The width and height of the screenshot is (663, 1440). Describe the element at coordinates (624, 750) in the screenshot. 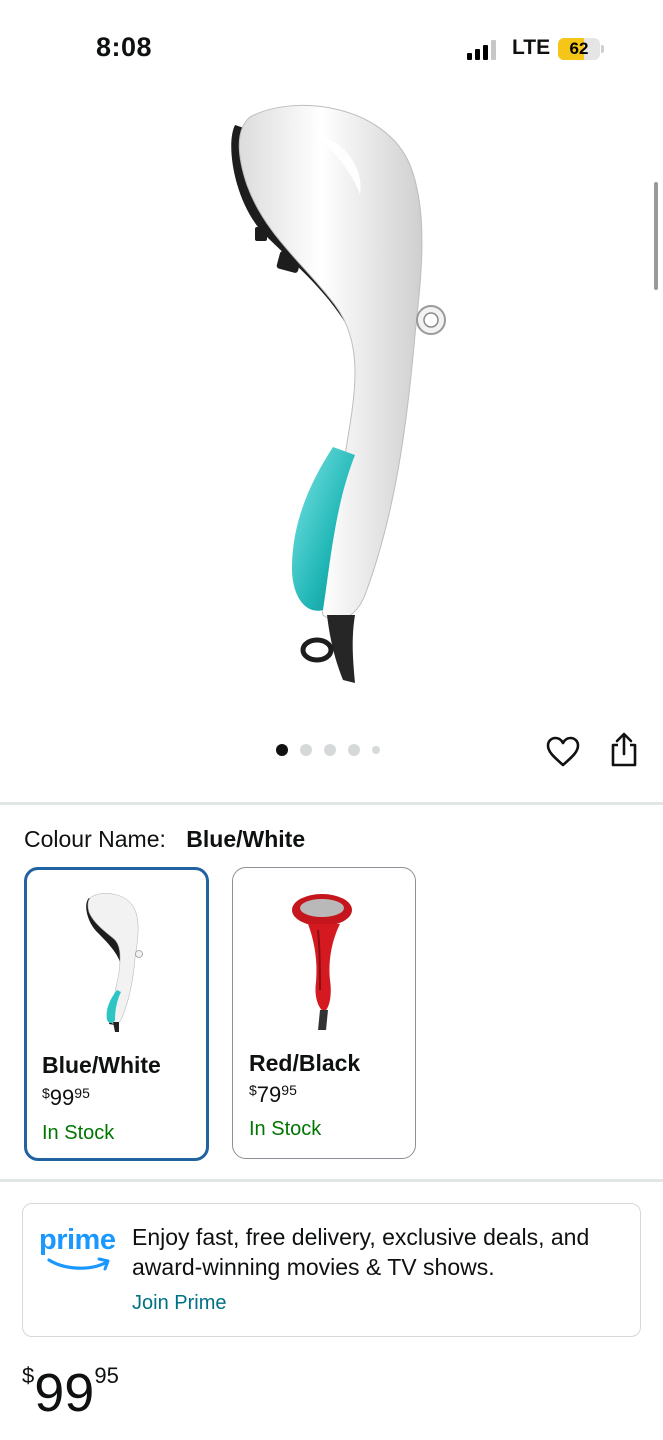

I see `share-icon` at that location.